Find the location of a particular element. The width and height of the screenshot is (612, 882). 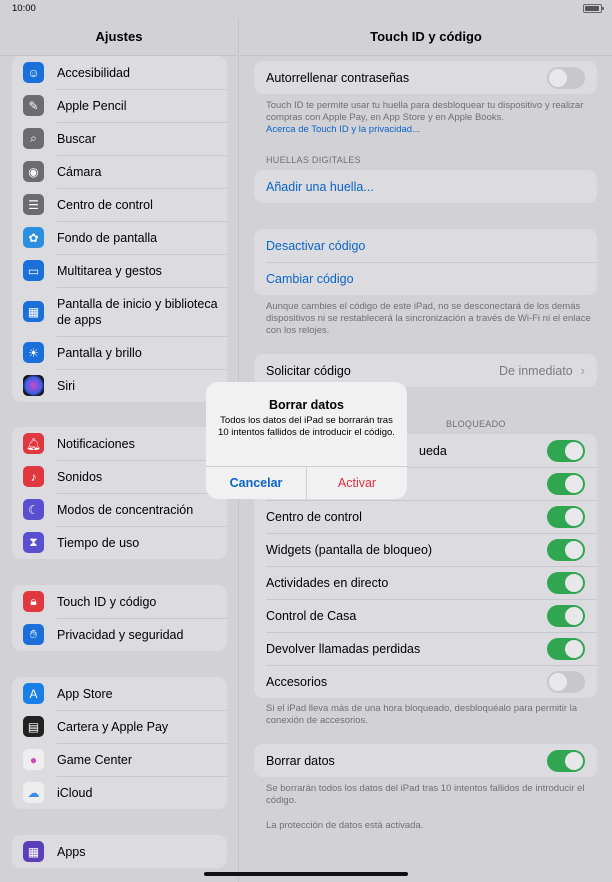

app-store-icon: A is located at coordinates (33, 693).